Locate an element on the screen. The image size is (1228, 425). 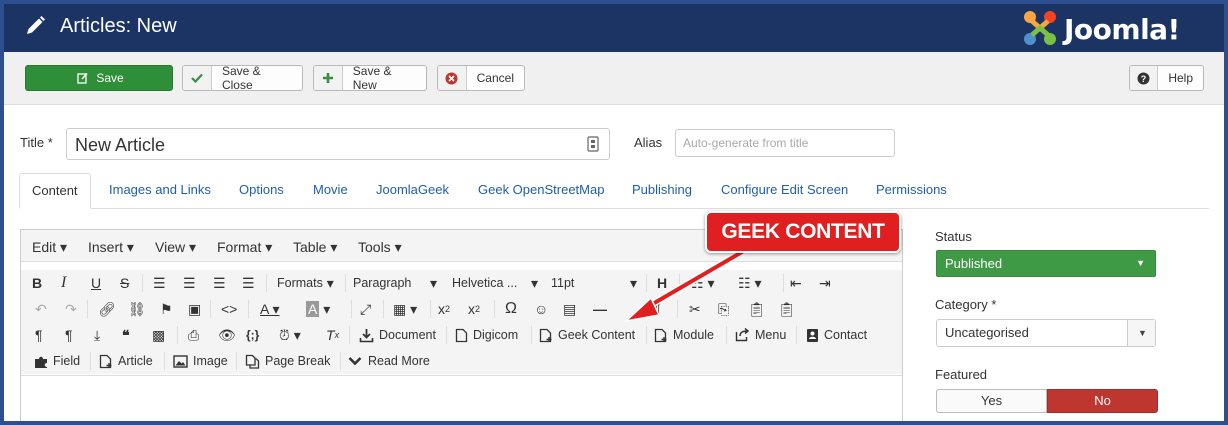
cut-icon: ✂ is located at coordinates (695, 309).